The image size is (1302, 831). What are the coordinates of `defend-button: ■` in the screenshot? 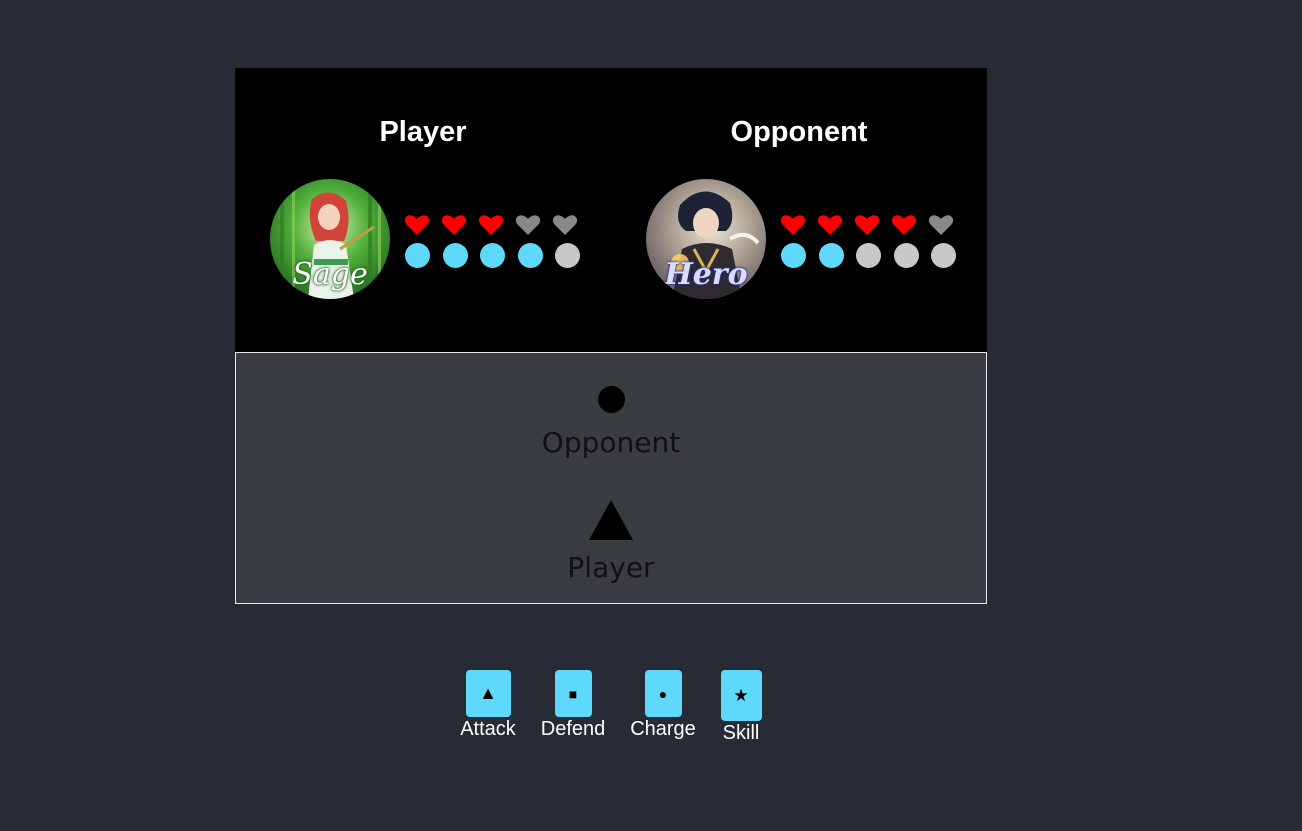 It's located at (573, 693).